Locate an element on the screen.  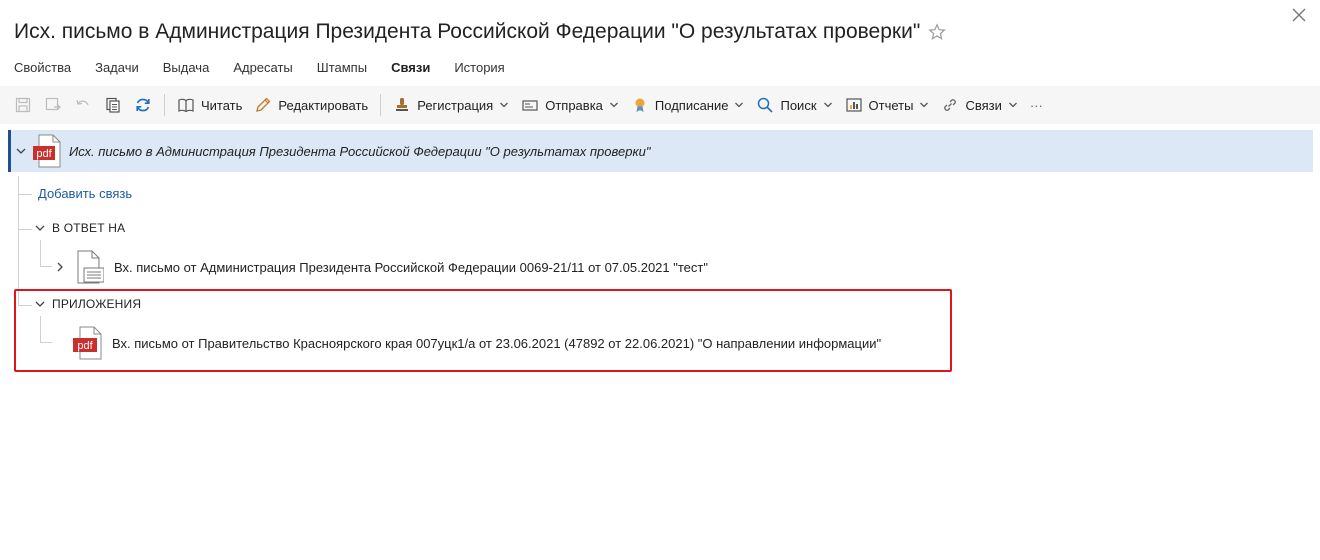
undo-button is located at coordinates (83, 105).